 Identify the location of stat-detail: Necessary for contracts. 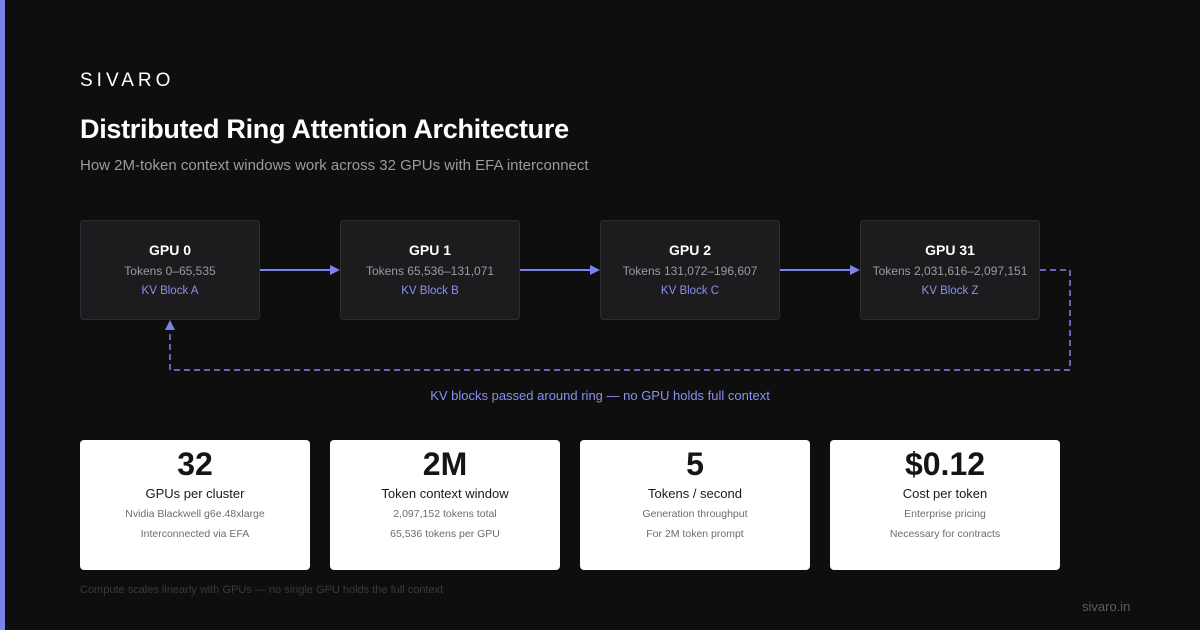
(945, 534).